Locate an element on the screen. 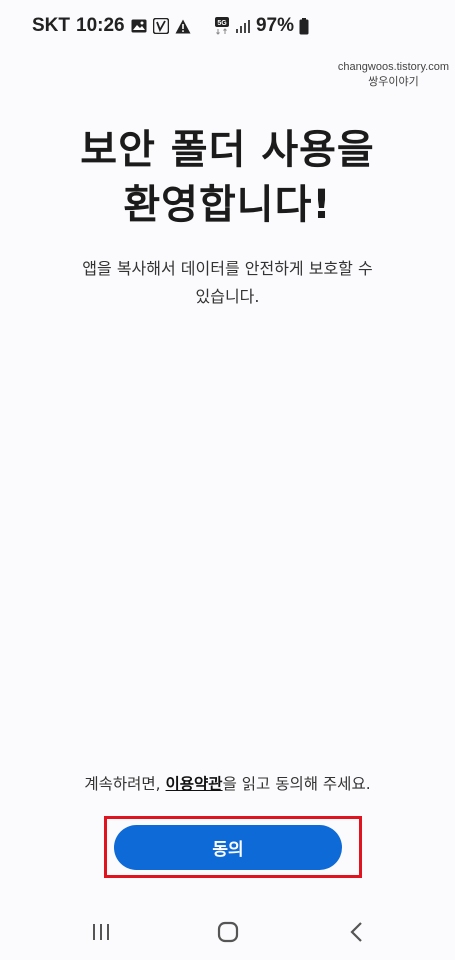 Image resolution: width=455 pixels, height=960 pixels. navigation-bar is located at coordinates (227, 932).